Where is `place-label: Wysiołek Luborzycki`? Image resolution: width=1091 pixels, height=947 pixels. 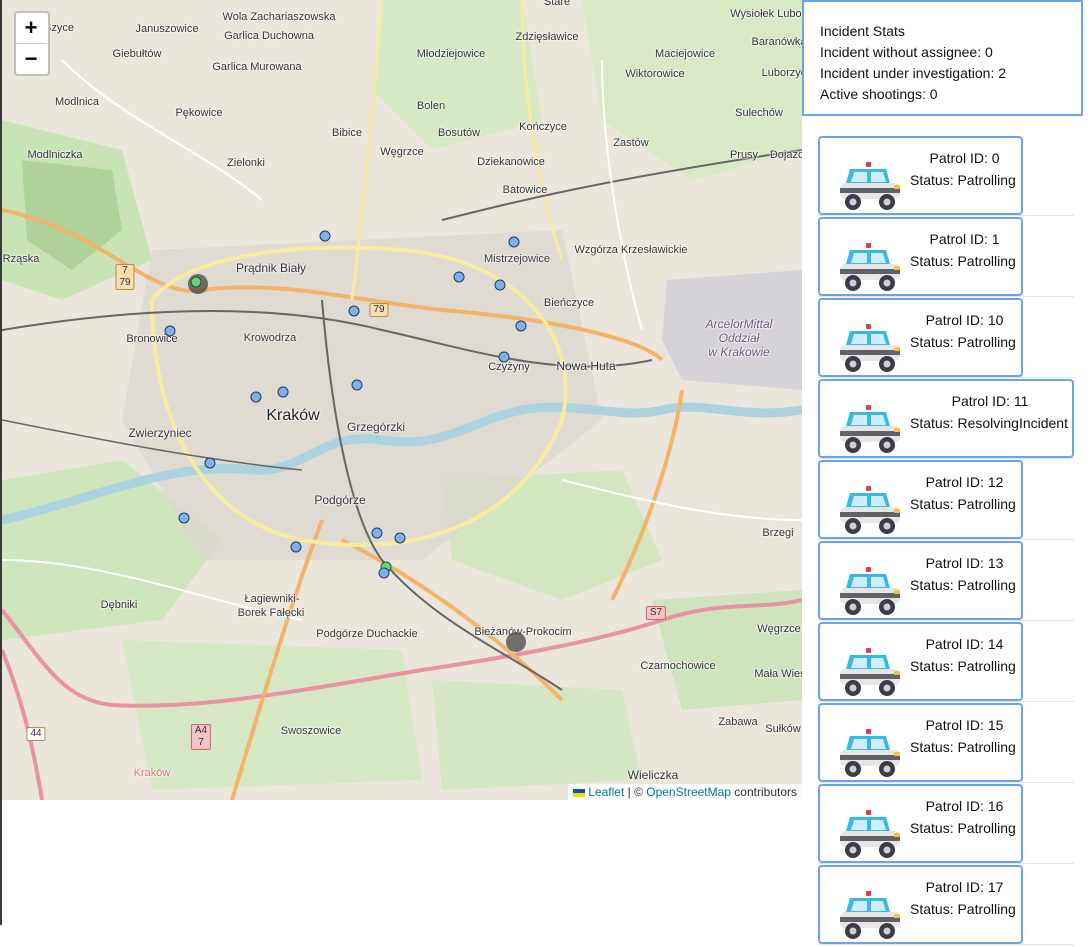
place-label: Wysiołek Luborzycki is located at coordinates (766, 14).